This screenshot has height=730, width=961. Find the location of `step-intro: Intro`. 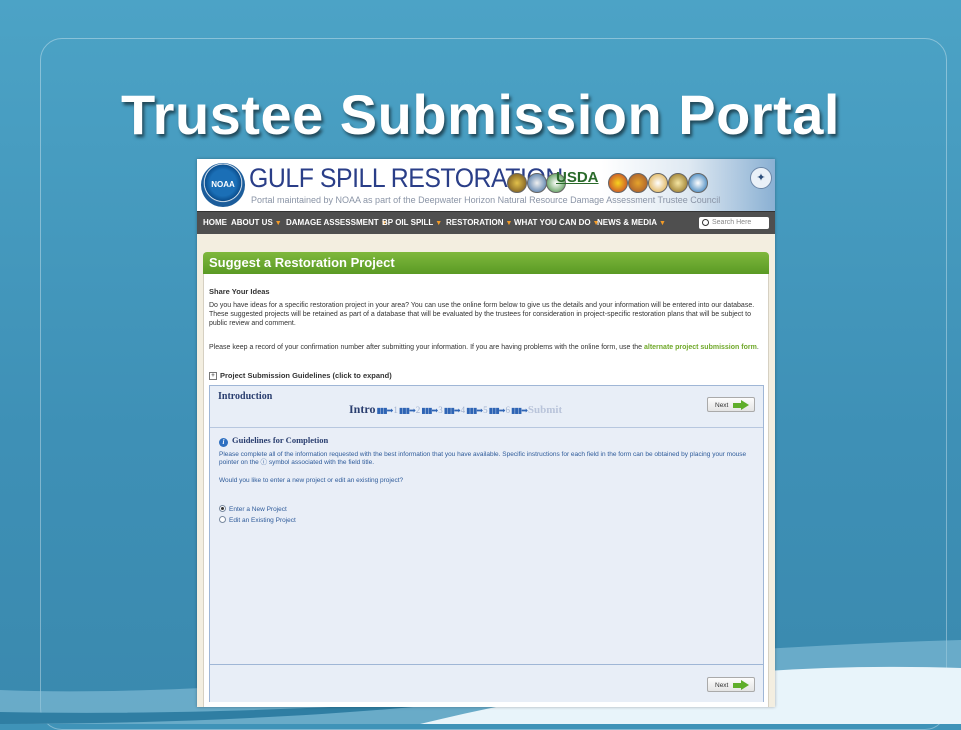

step-intro: Intro is located at coordinates (362, 409).